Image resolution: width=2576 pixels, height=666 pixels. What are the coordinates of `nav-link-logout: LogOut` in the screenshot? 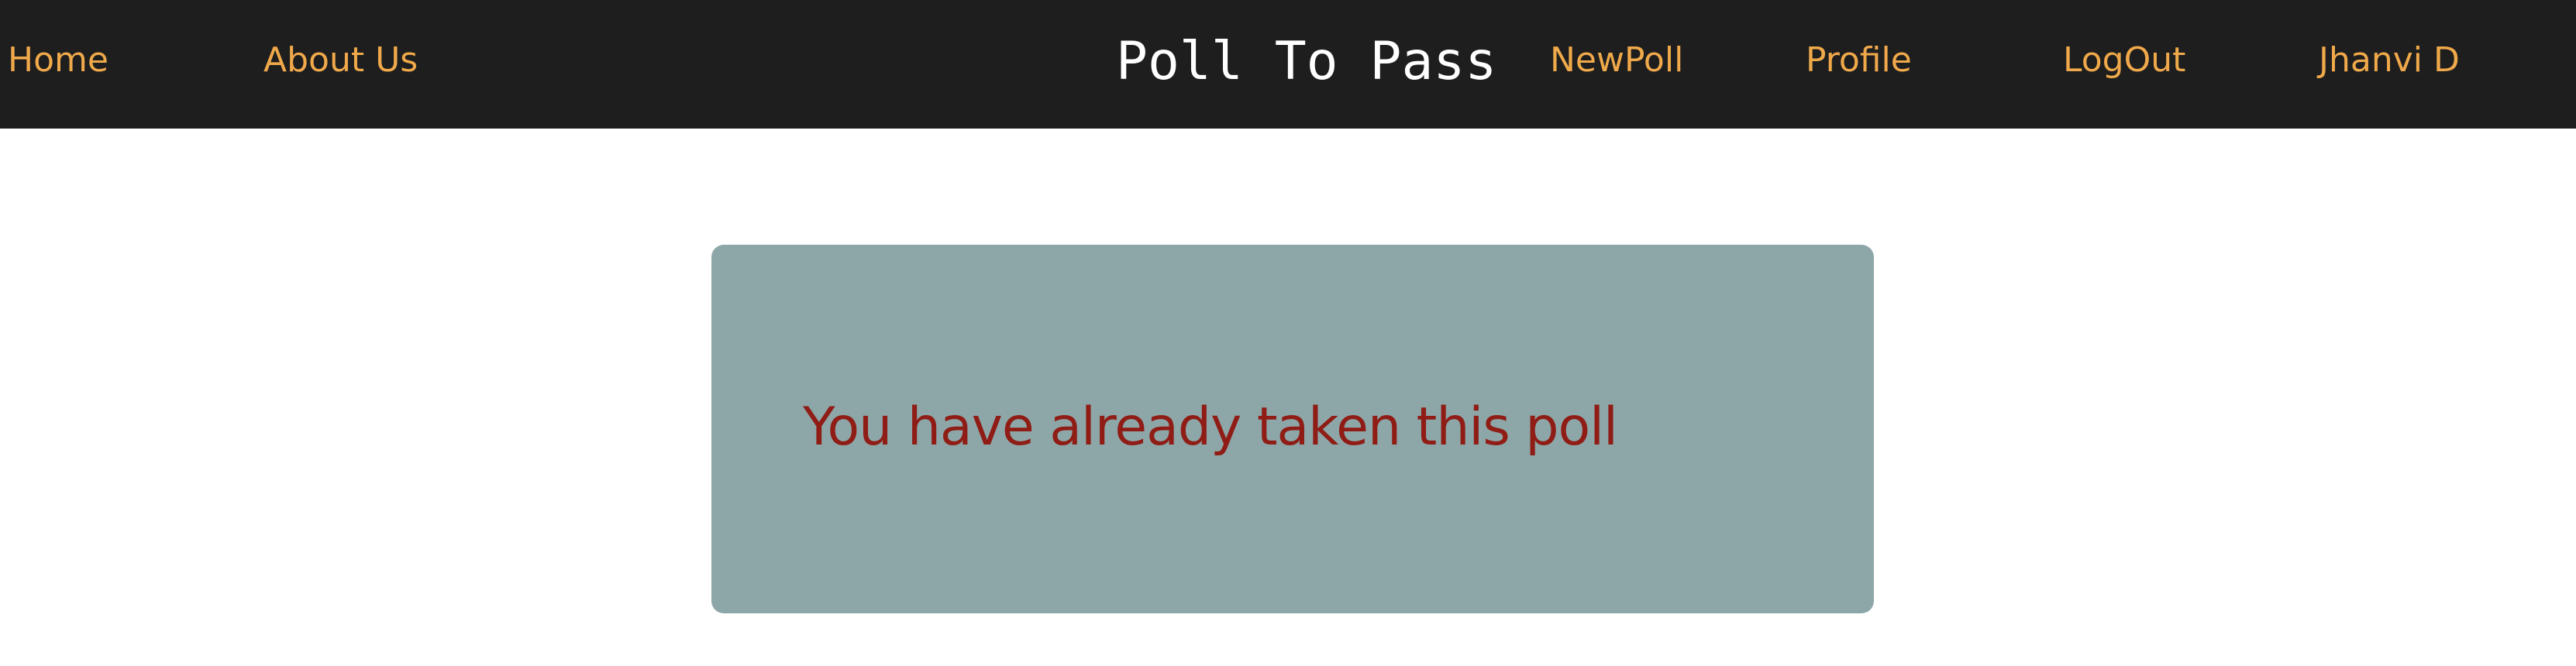 It's located at (2124, 60).